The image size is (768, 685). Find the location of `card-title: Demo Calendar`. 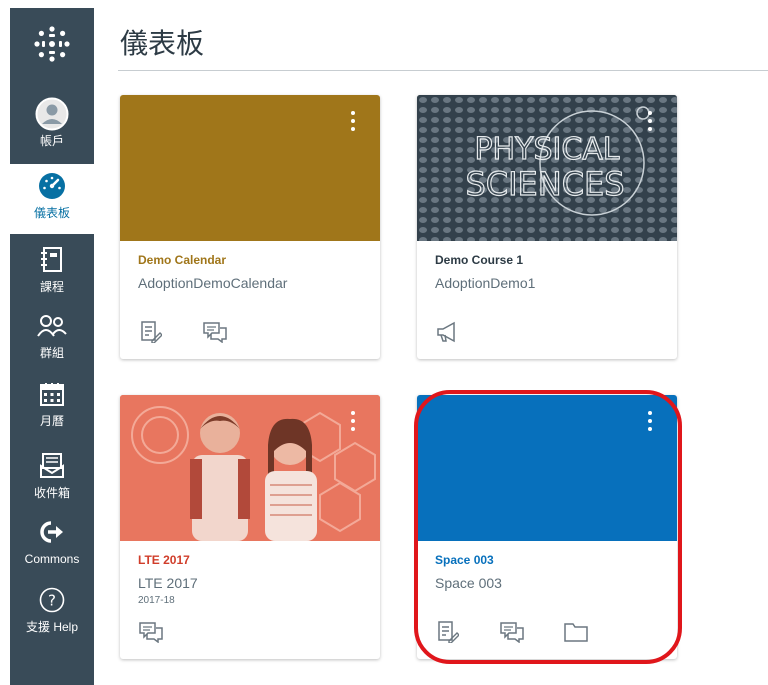

card-title: Demo Calendar is located at coordinates (182, 260).